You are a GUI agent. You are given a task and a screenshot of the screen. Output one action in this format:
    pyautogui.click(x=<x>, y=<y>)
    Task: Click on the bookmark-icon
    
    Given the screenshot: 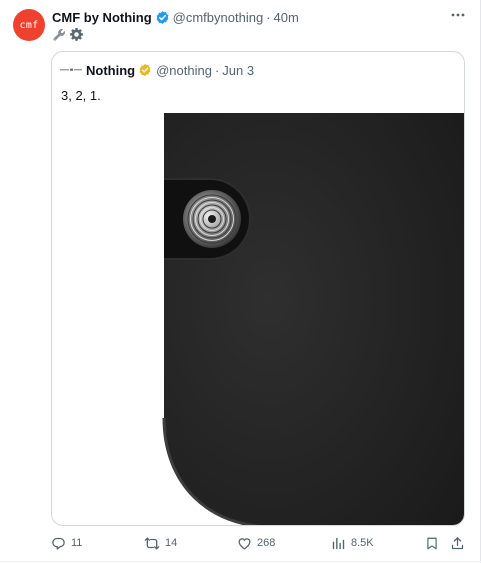 What is the action you would take?
    pyautogui.click(x=432, y=543)
    